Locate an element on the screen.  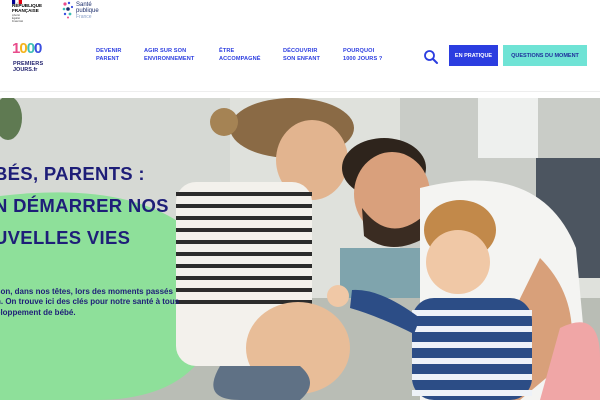
sante-publique-sub: France is located at coordinates (84, 17).